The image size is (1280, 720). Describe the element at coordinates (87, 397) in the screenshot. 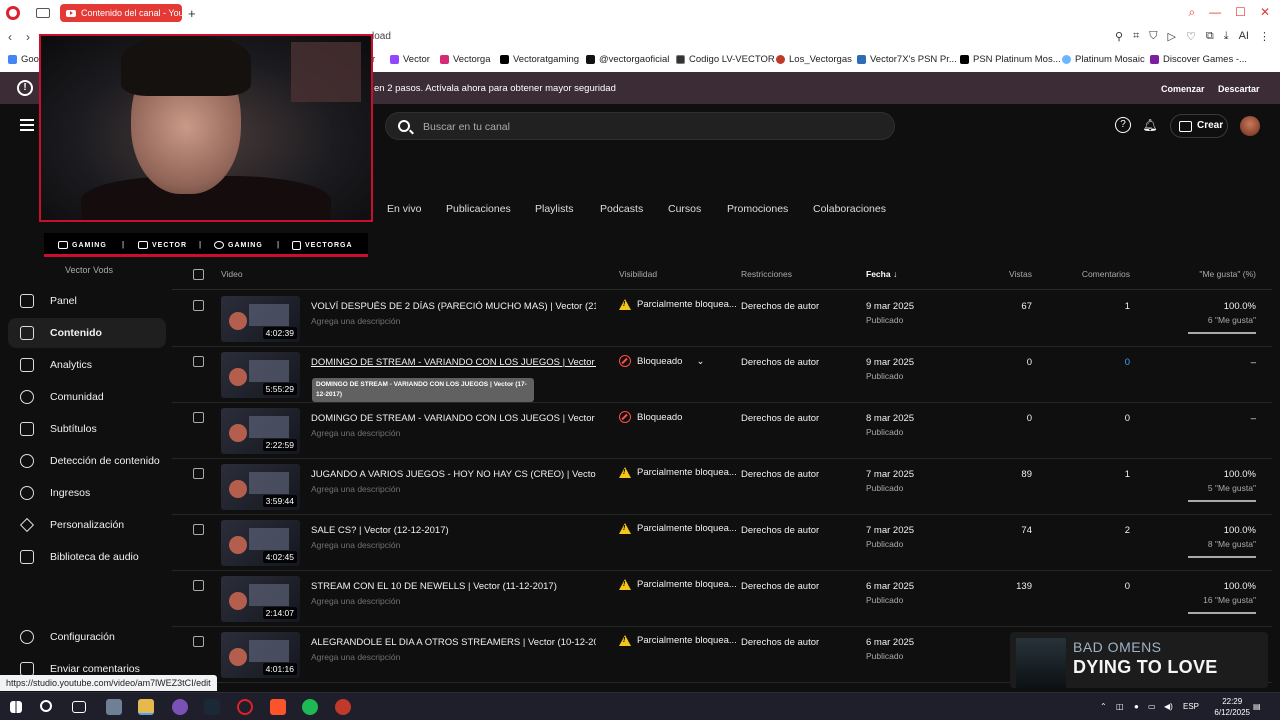

I see `sidebar-item-community: Comunidad` at that location.